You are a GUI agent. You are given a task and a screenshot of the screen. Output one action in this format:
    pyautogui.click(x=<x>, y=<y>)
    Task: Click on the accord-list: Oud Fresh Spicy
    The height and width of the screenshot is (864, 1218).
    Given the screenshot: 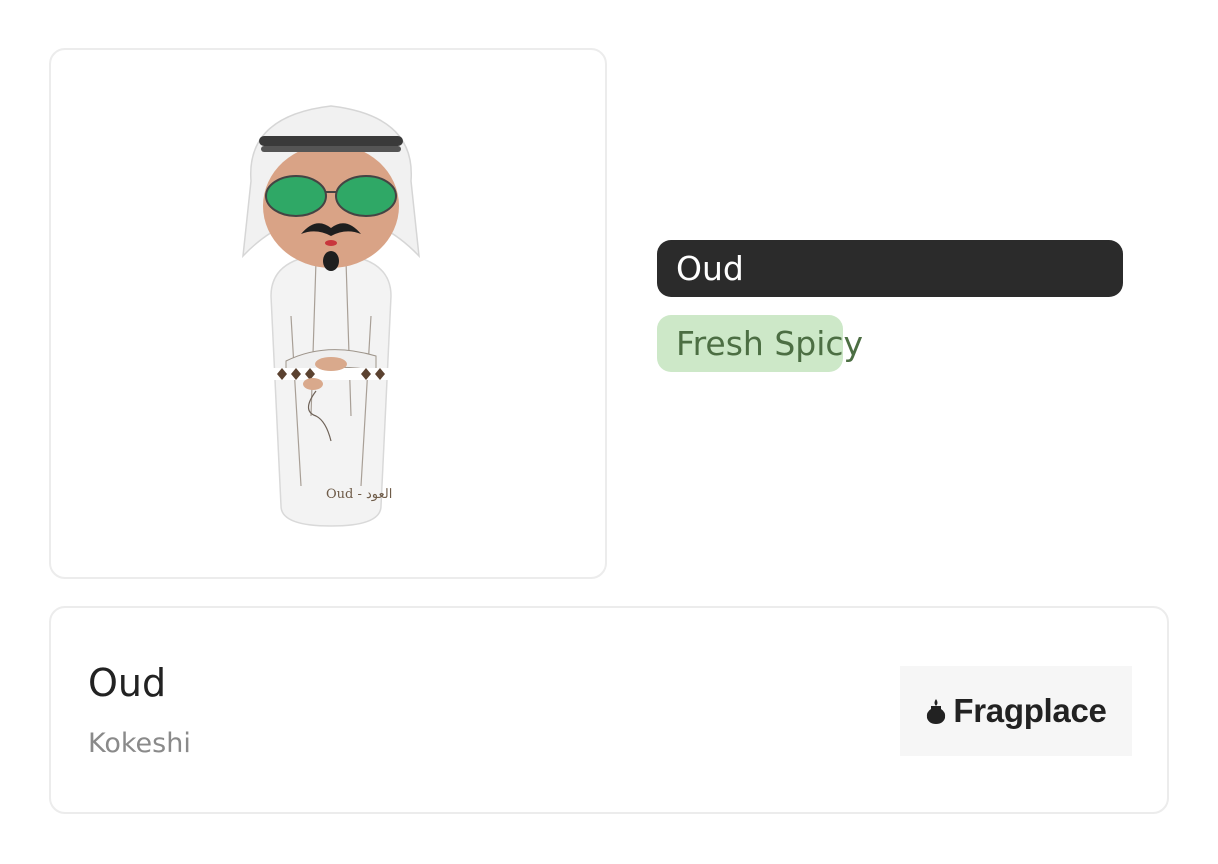 What is the action you would take?
    pyautogui.click(x=890, y=315)
    